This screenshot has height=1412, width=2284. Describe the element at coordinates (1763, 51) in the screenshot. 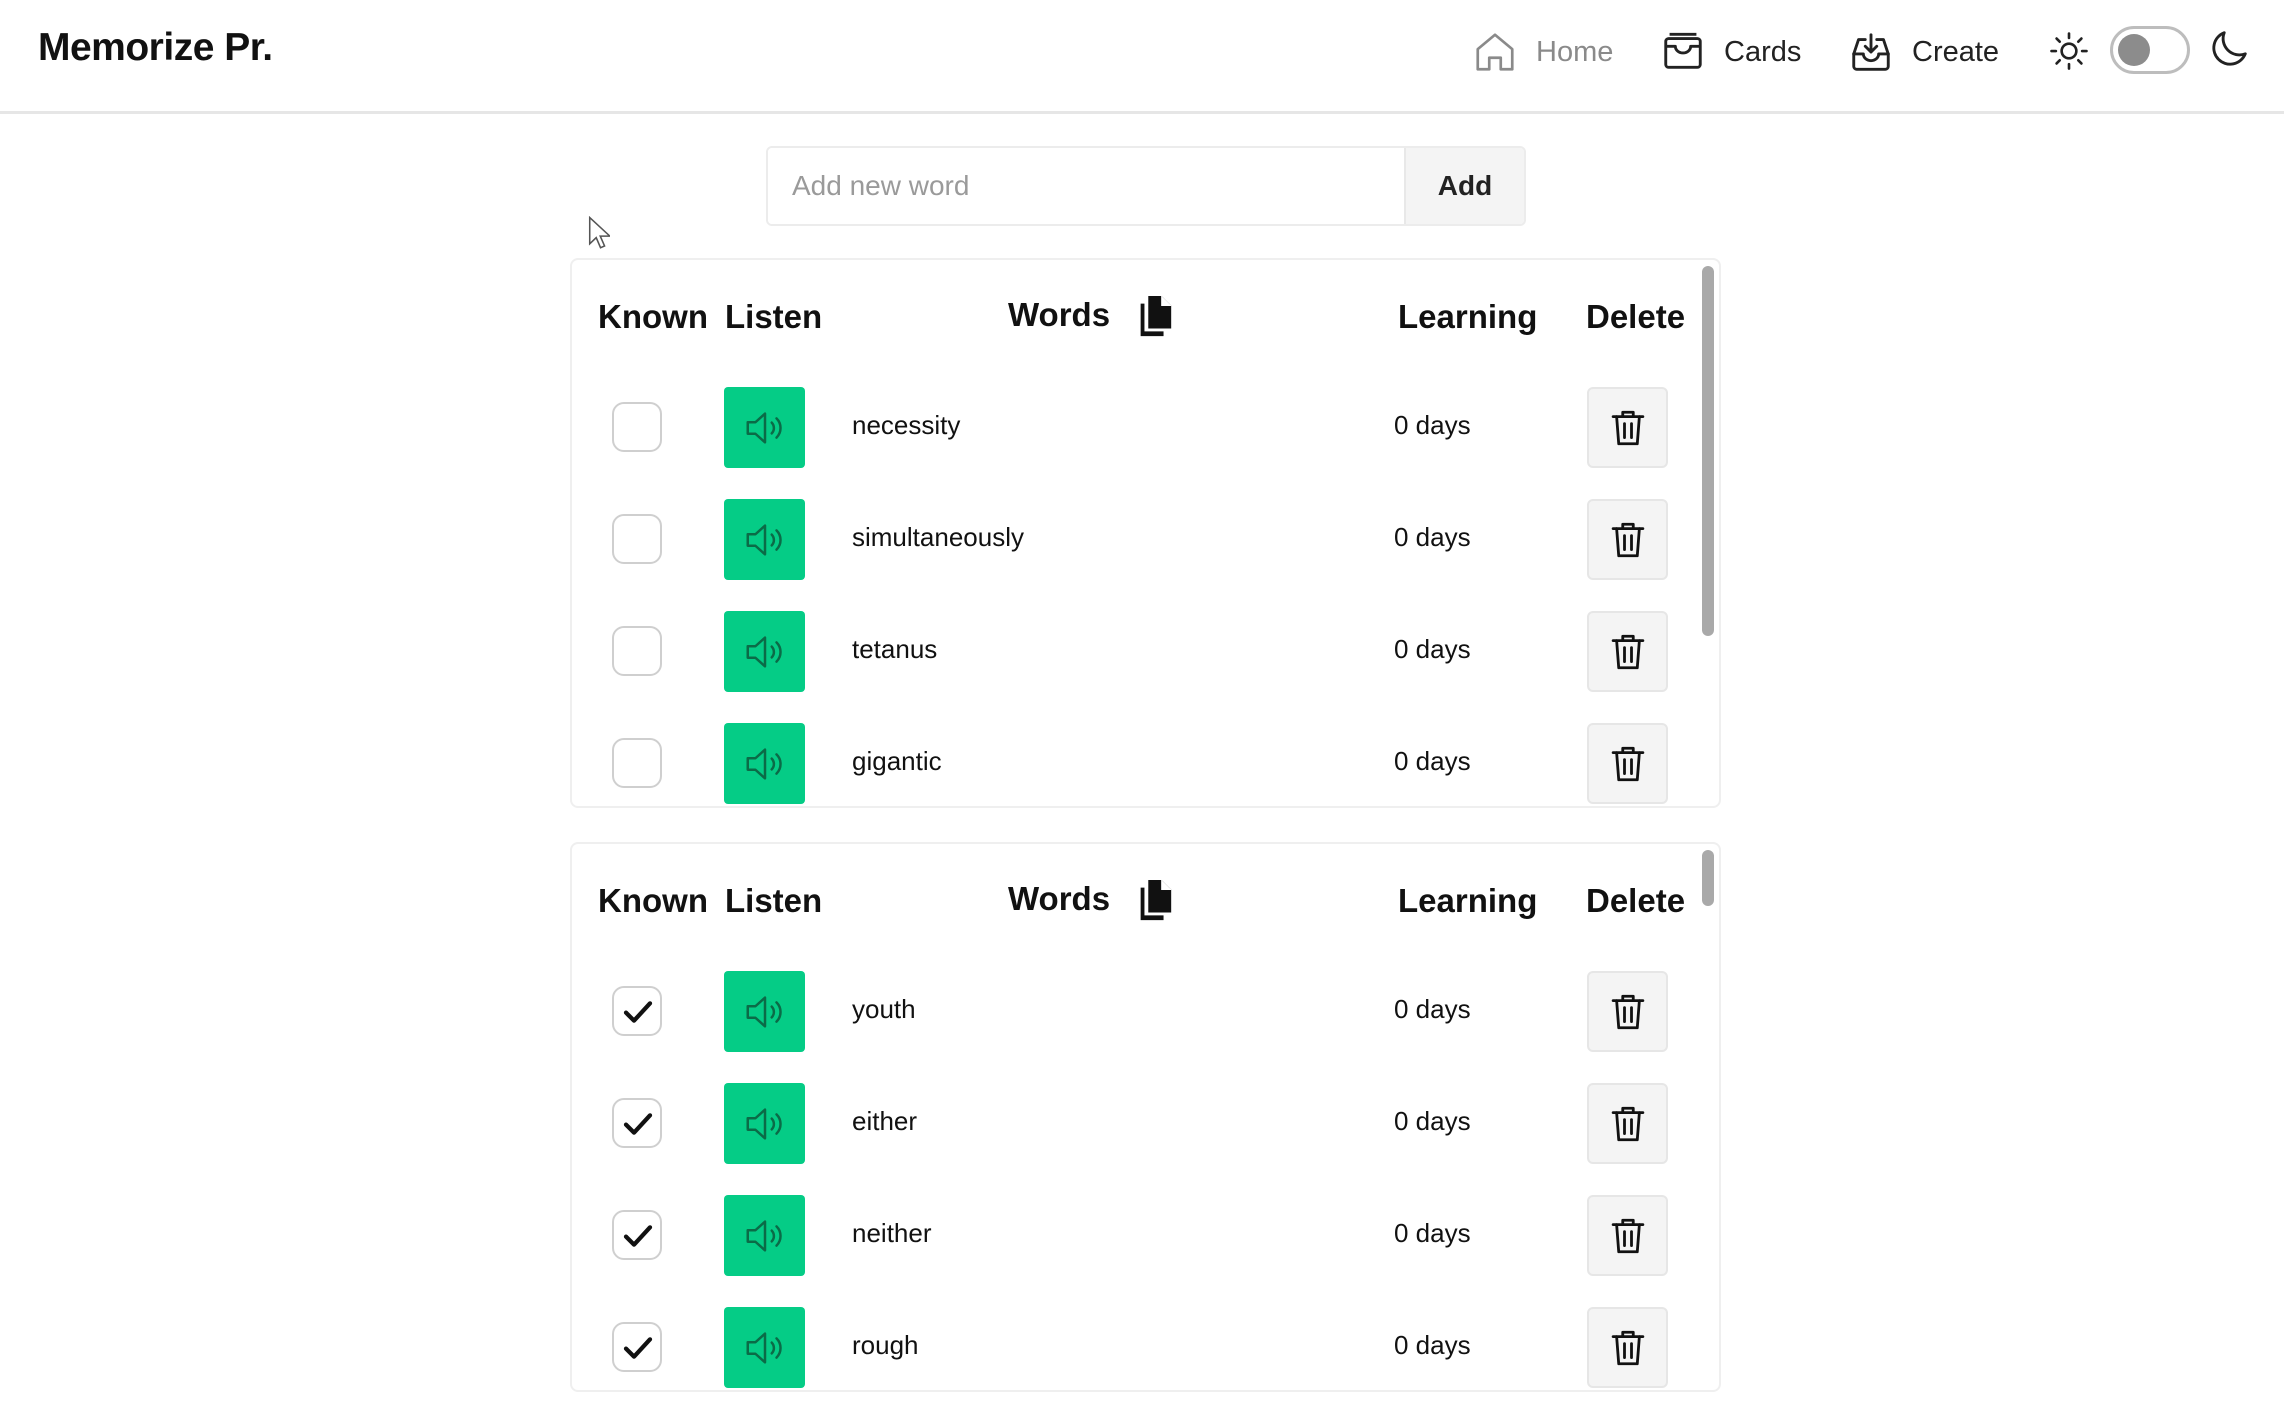

I see `nav-cards-label: Cards` at that location.